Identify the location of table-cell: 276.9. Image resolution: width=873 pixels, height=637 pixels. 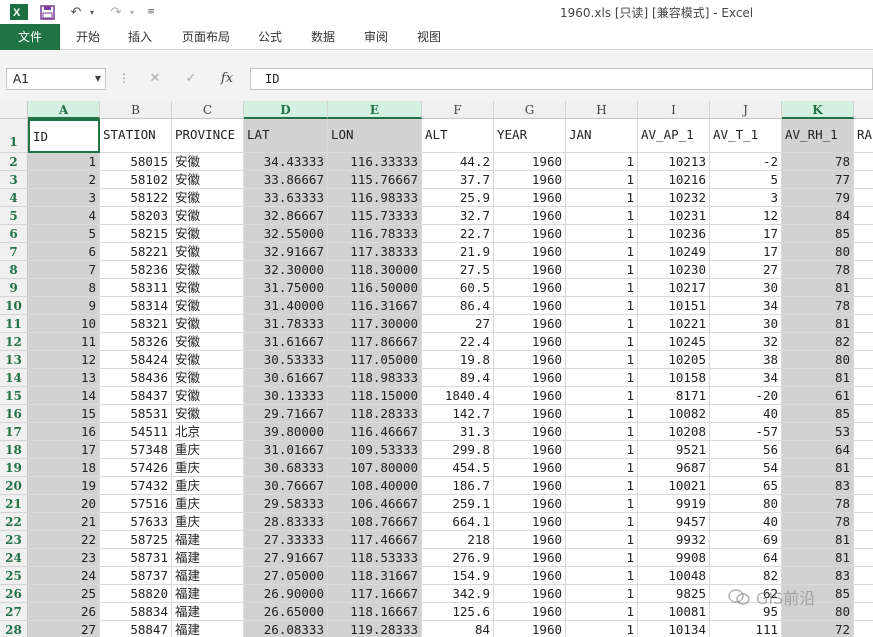
(458, 558).